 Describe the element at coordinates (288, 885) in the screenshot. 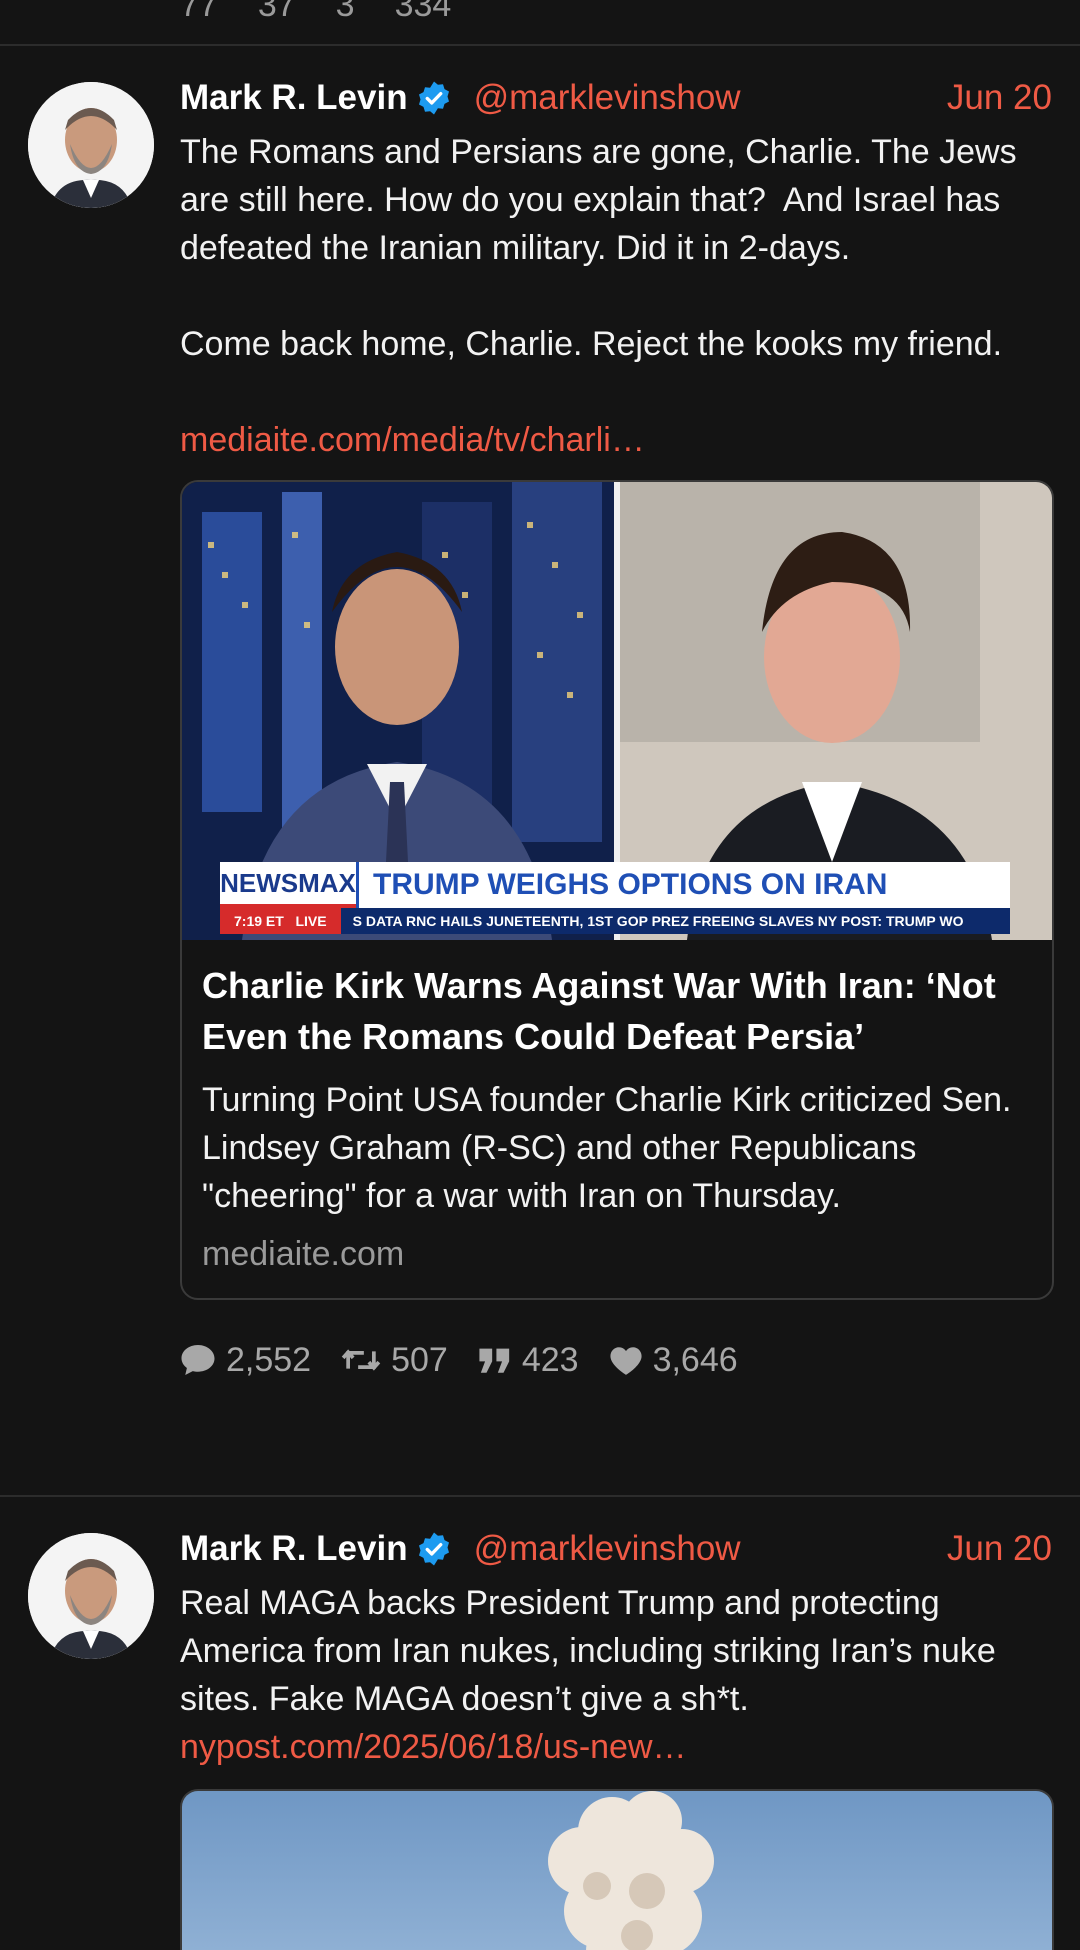

I see `chyron-brand: NEWSMAX` at that location.